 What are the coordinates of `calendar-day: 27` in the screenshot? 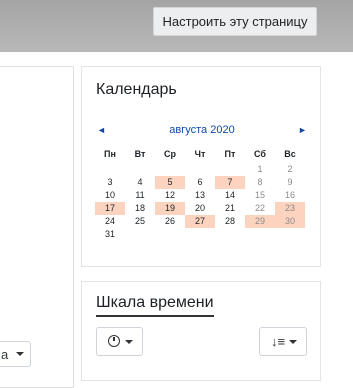 It's located at (200, 221).